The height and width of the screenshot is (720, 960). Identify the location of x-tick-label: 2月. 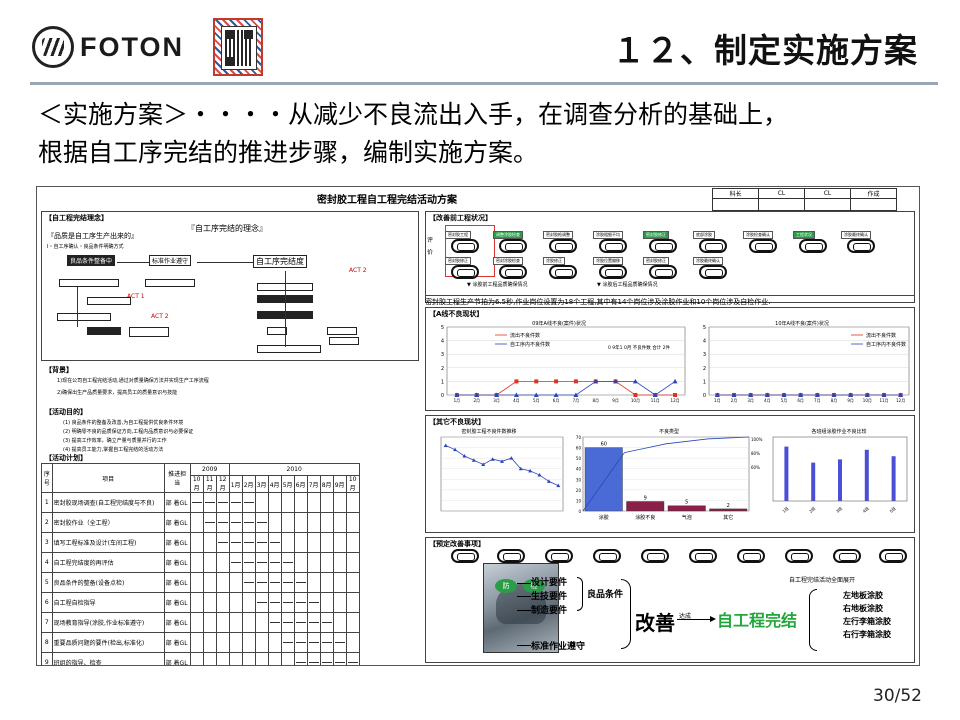
(734, 400).